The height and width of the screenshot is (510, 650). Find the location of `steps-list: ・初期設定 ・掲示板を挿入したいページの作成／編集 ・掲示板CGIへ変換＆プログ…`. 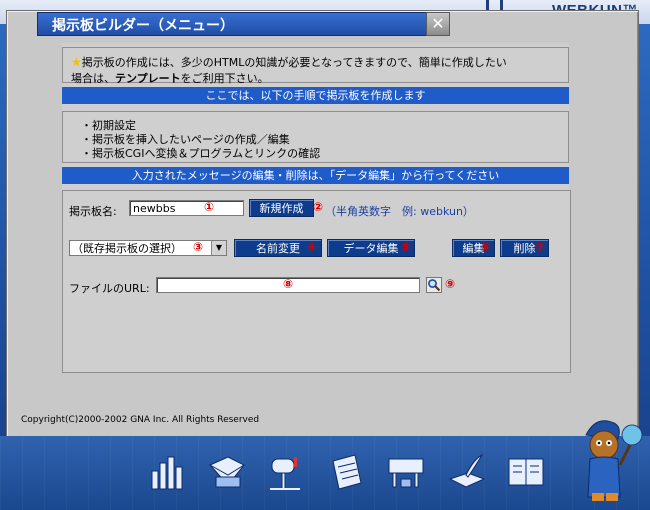

steps-list: ・初期設定 ・掲示板を挿入したいページの作成／編集 ・掲示板CGIへ変換＆プログ… is located at coordinates (315, 137).